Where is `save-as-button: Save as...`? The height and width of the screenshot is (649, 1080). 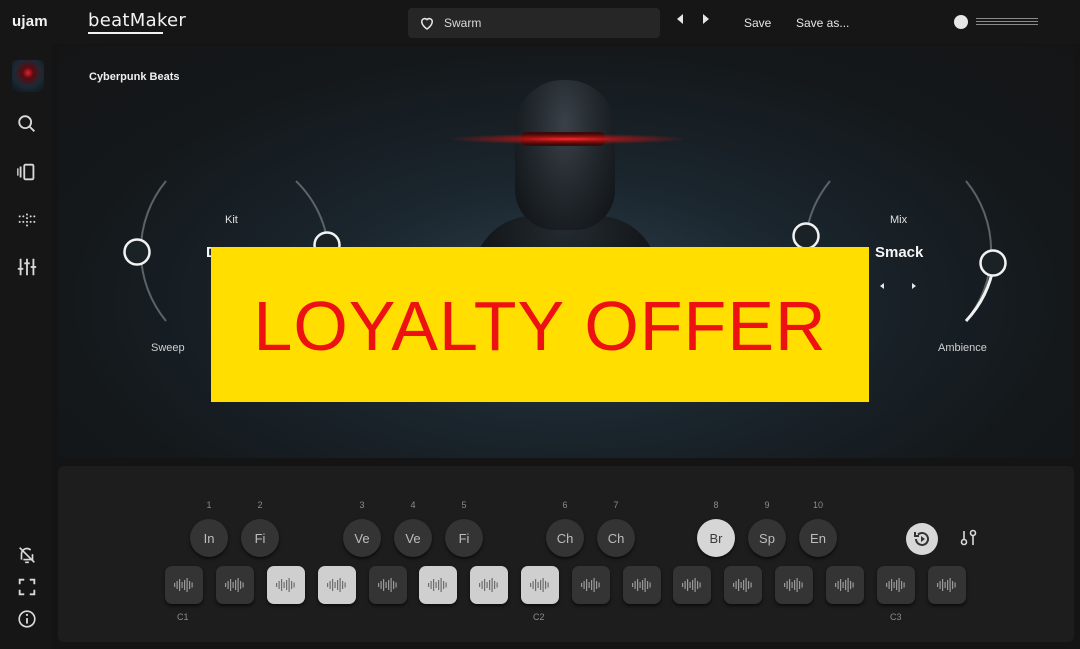 save-as-button: Save as... is located at coordinates (822, 23).